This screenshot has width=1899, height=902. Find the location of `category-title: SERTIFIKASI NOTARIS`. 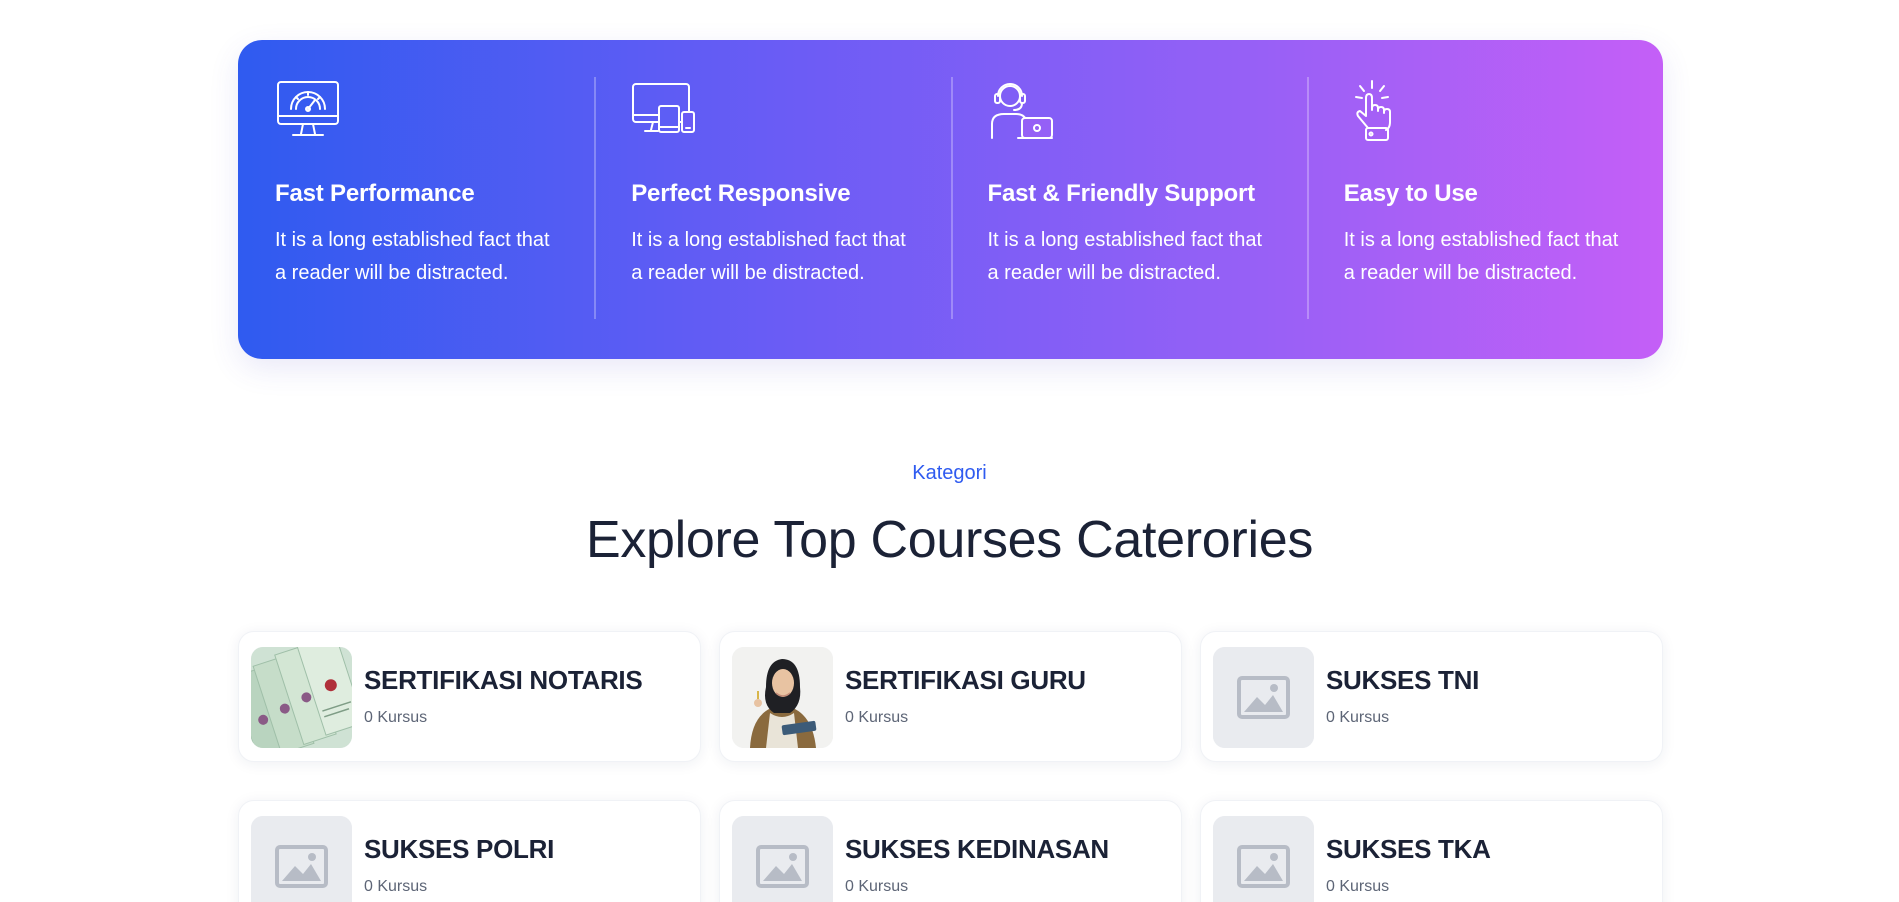

category-title: SERTIFIKASI NOTARIS is located at coordinates (503, 680).